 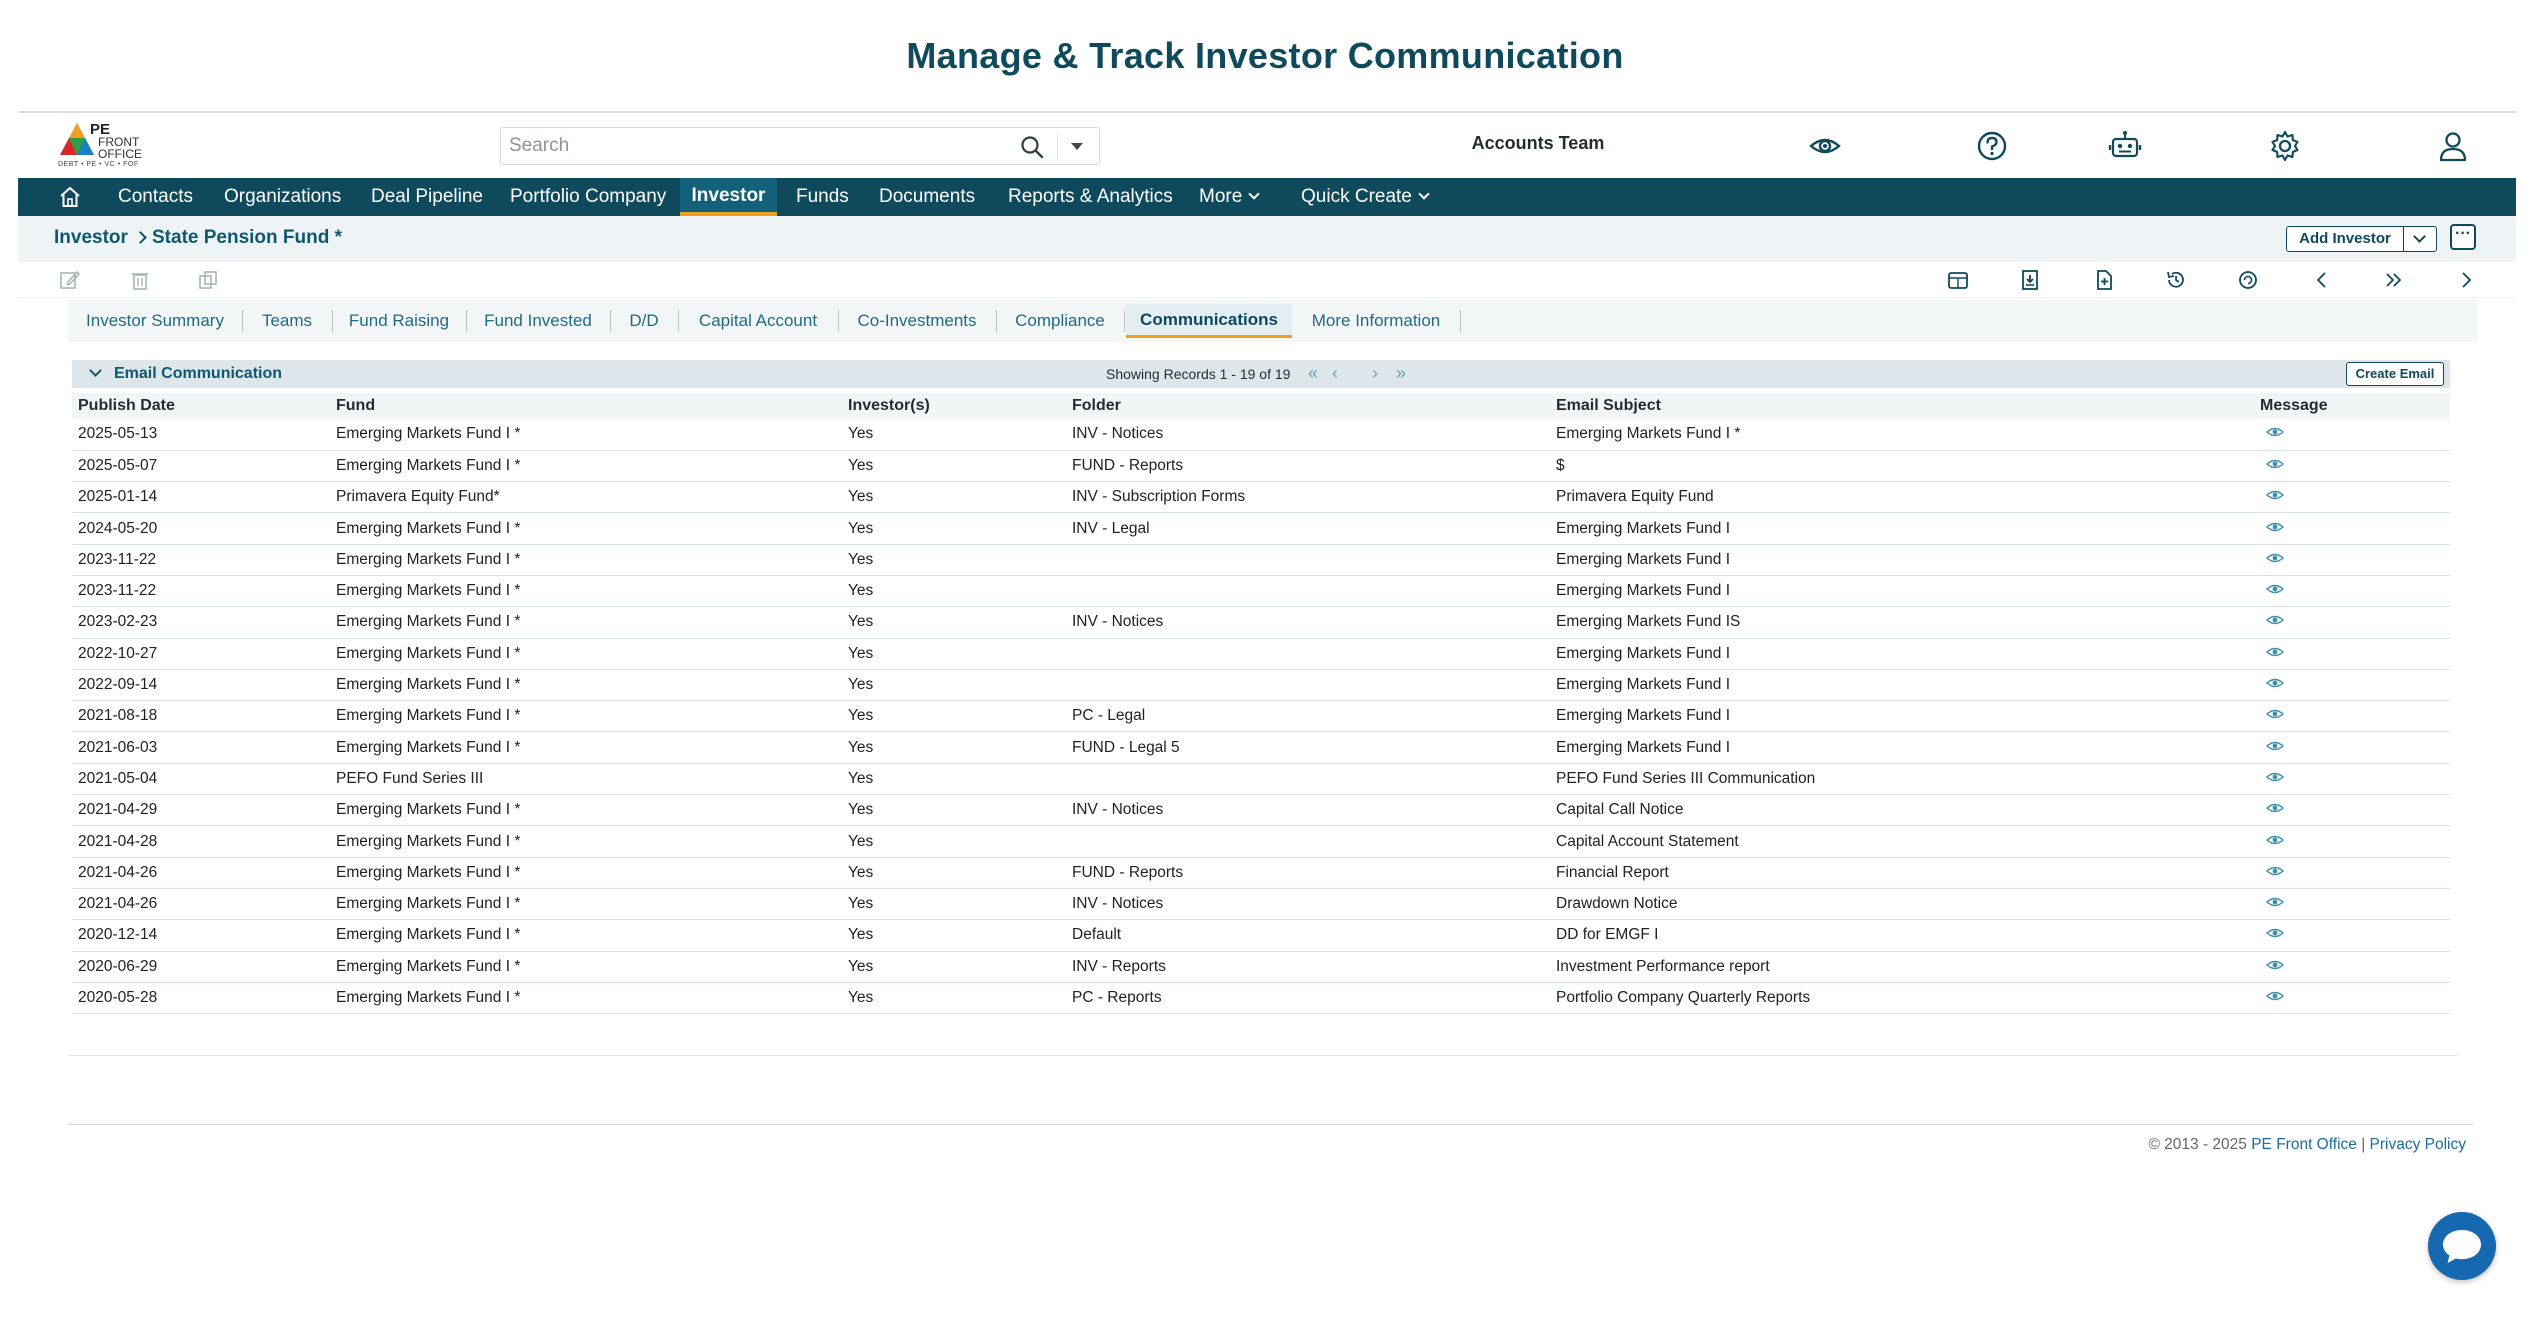 I want to click on column-header-investors: Investor(s), so click(x=954, y=406).